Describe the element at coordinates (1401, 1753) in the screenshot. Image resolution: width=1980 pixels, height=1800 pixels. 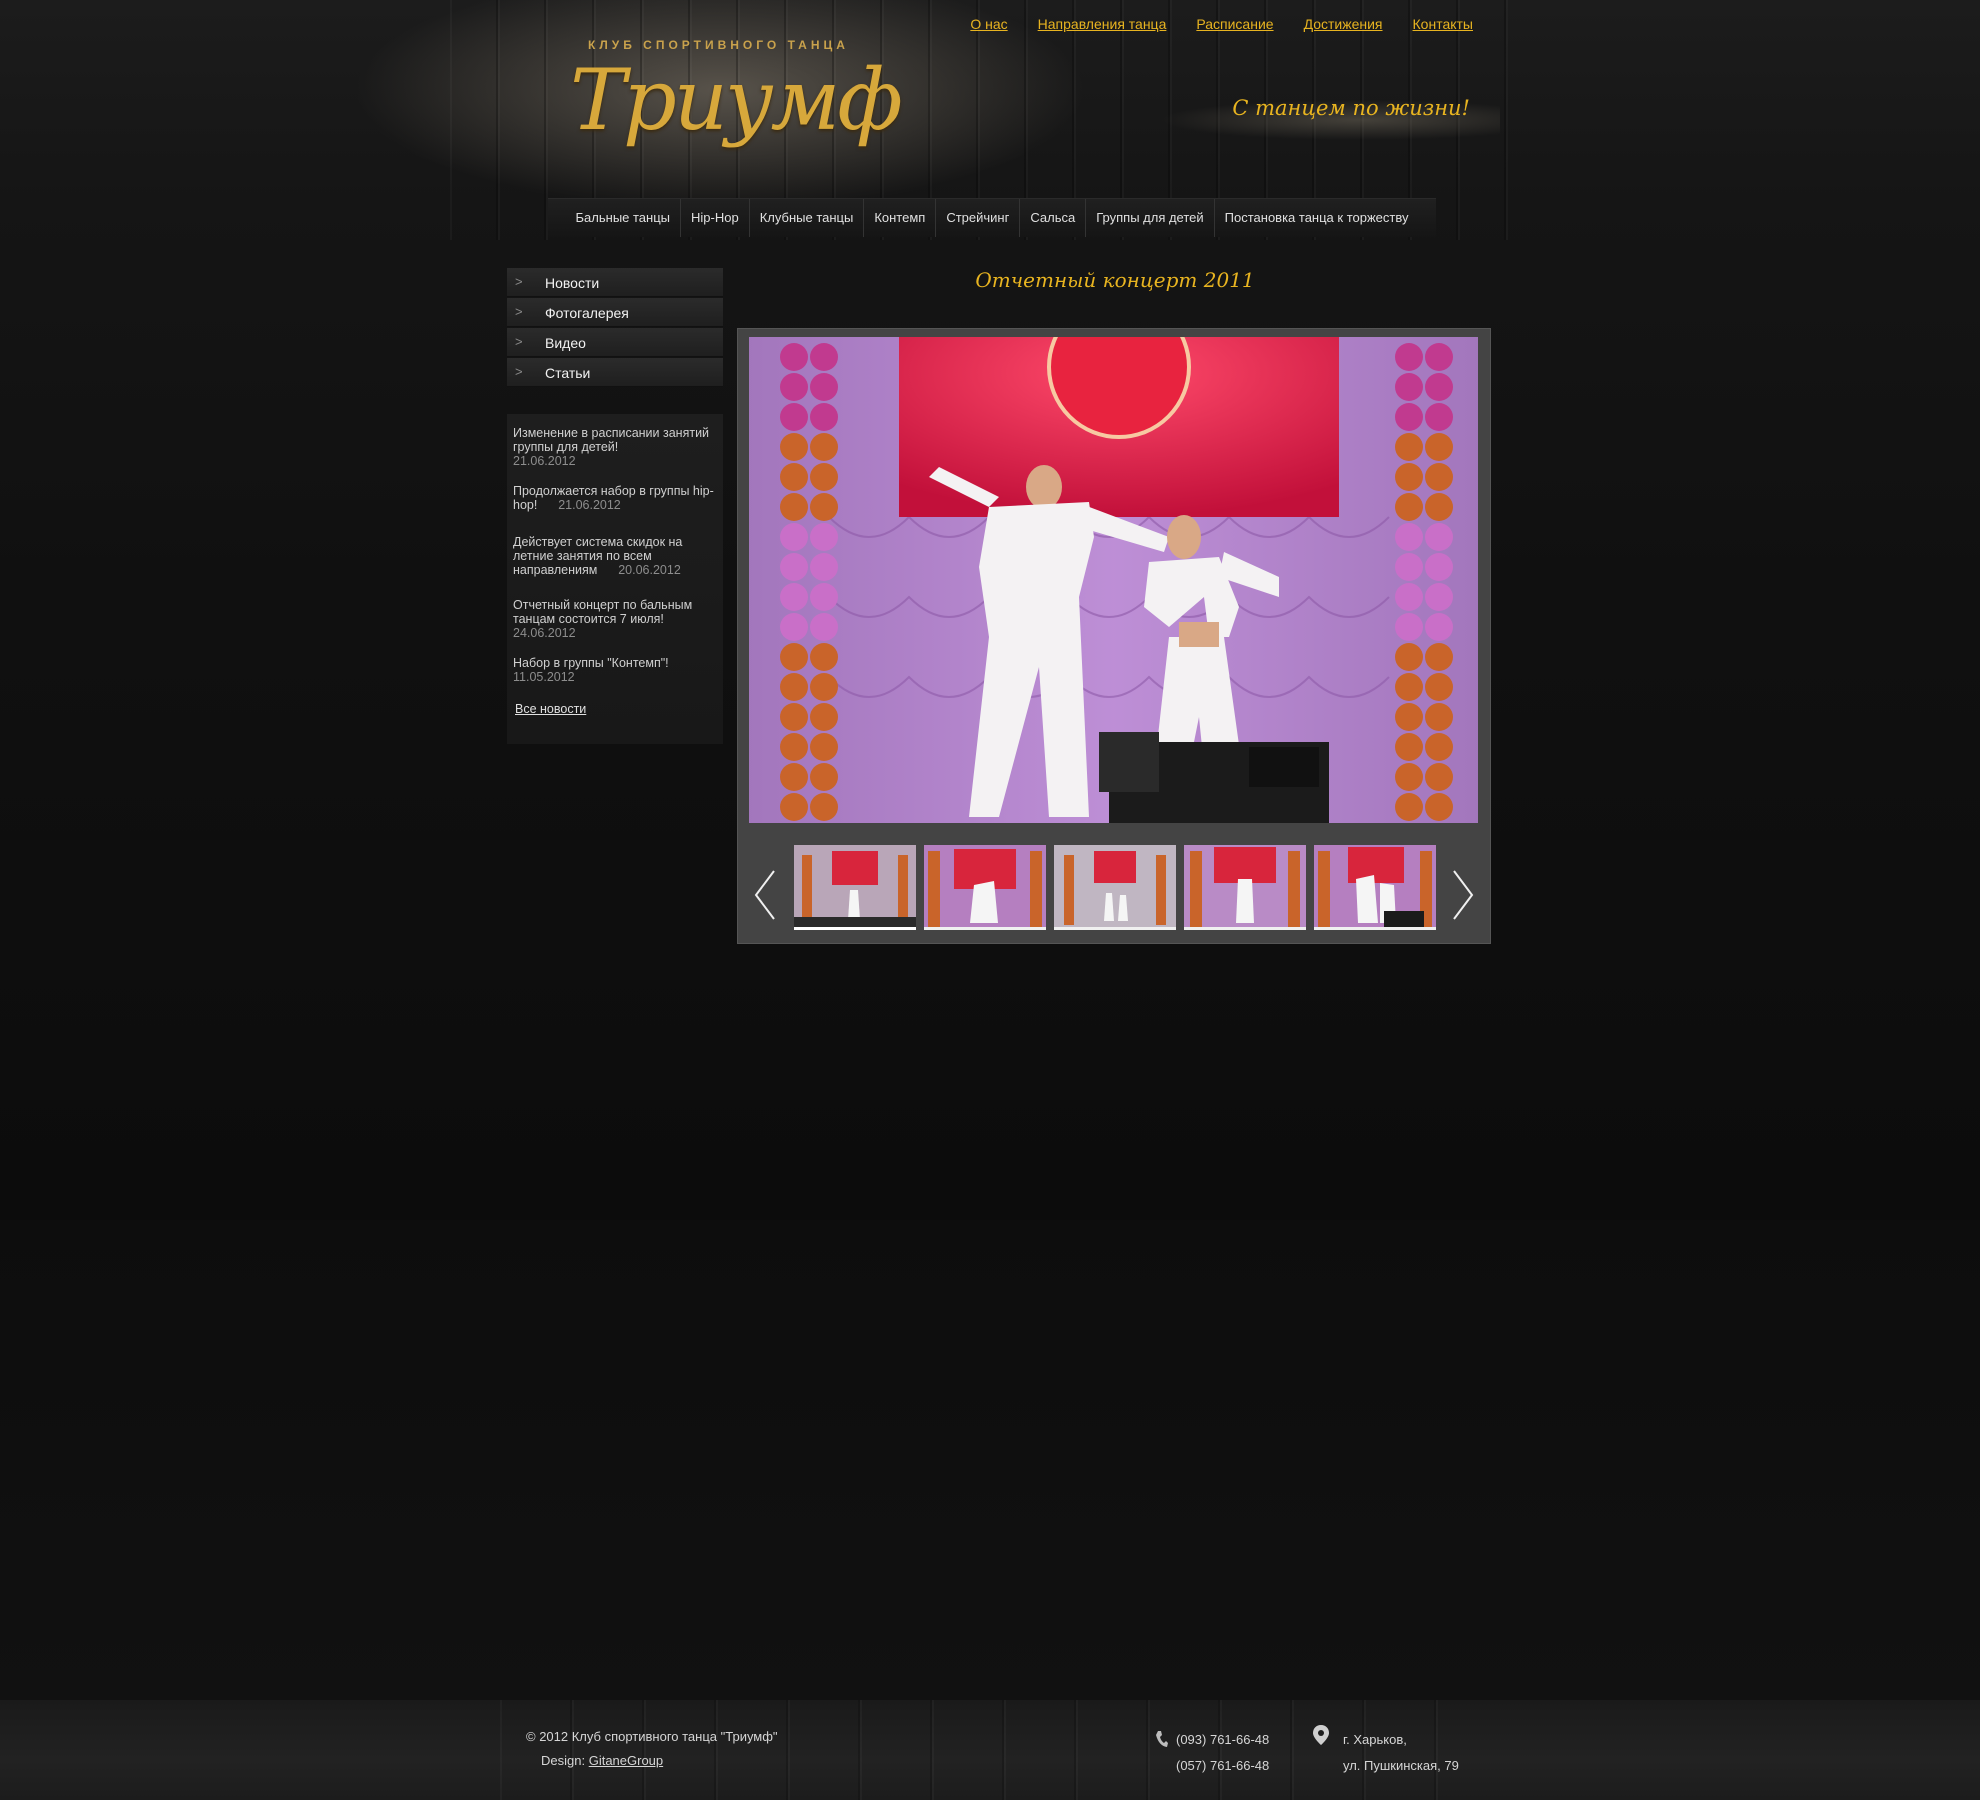
I see `footer-address: г. Харьков, ул. Пушкинская, 79` at that location.